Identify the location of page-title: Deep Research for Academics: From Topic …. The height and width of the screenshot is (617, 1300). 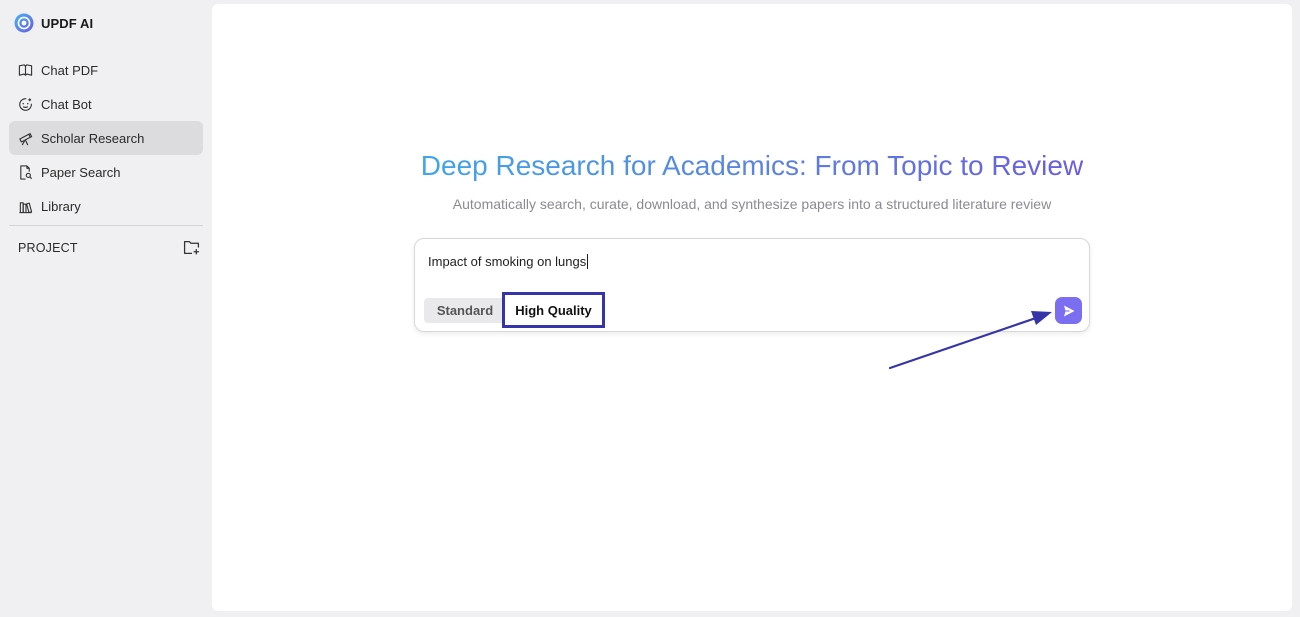
(752, 166).